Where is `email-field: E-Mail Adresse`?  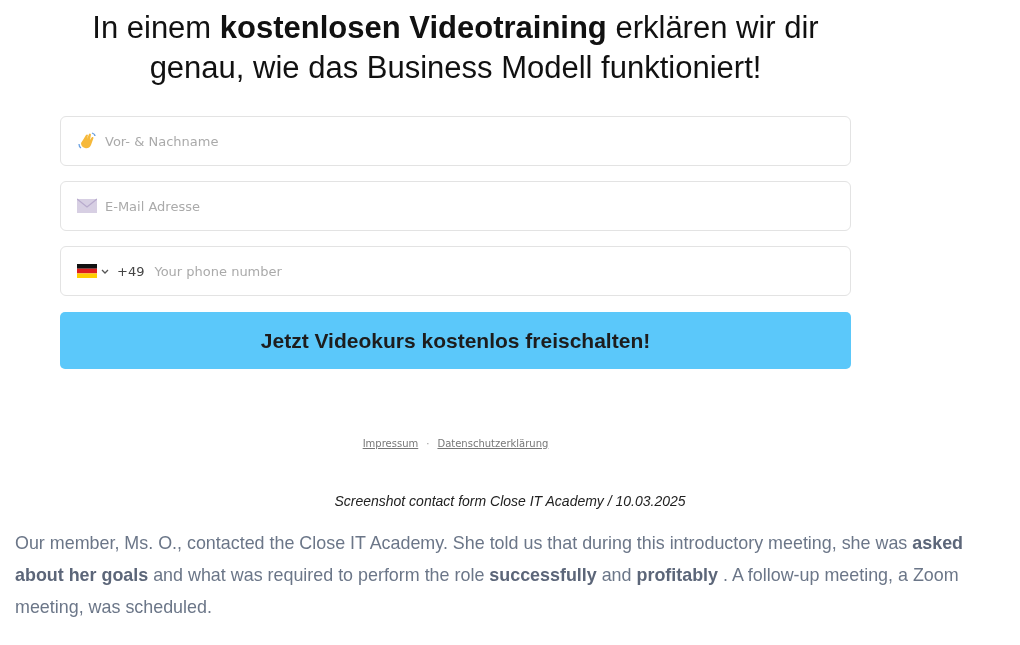
email-field: E-Mail Adresse is located at coordinates (455, 206).